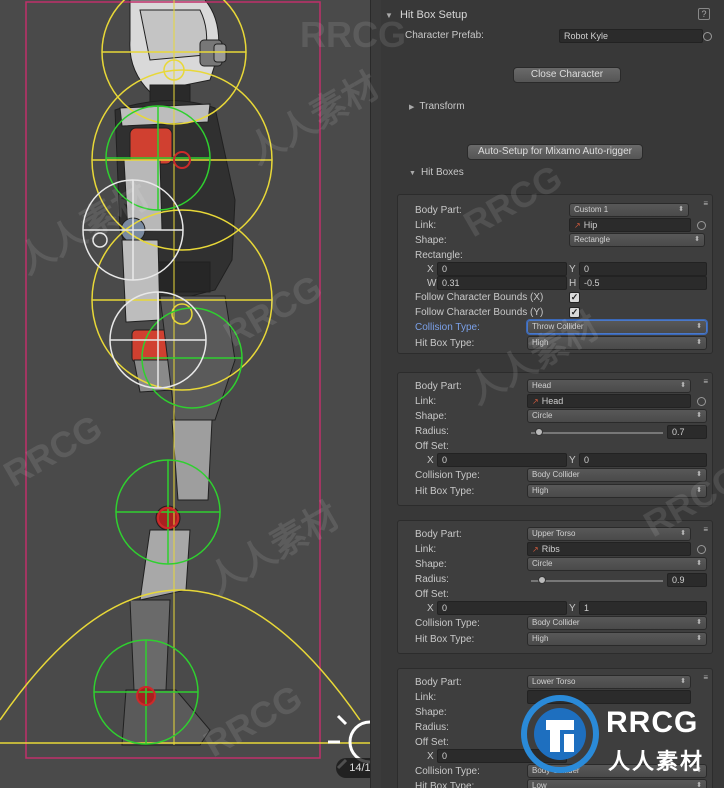 This screenshot has width=724, height=788. What do you see at coordinates (436, 172) in the screenshot?
I see `hit-boxes-foldout: ▼ Hit Boxes` at bounding box center [436, 172].